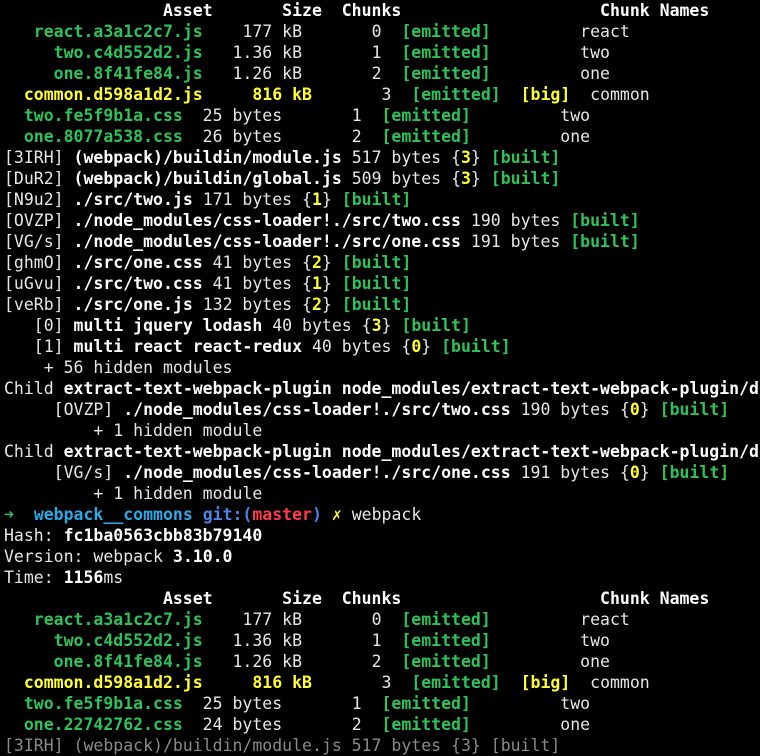 The image size is (760, 756). What do you see at coordinates (39, 178) in the screenshot?
I see `terminal-text-segment: [DuR2]` at bounding box center [39, 178].